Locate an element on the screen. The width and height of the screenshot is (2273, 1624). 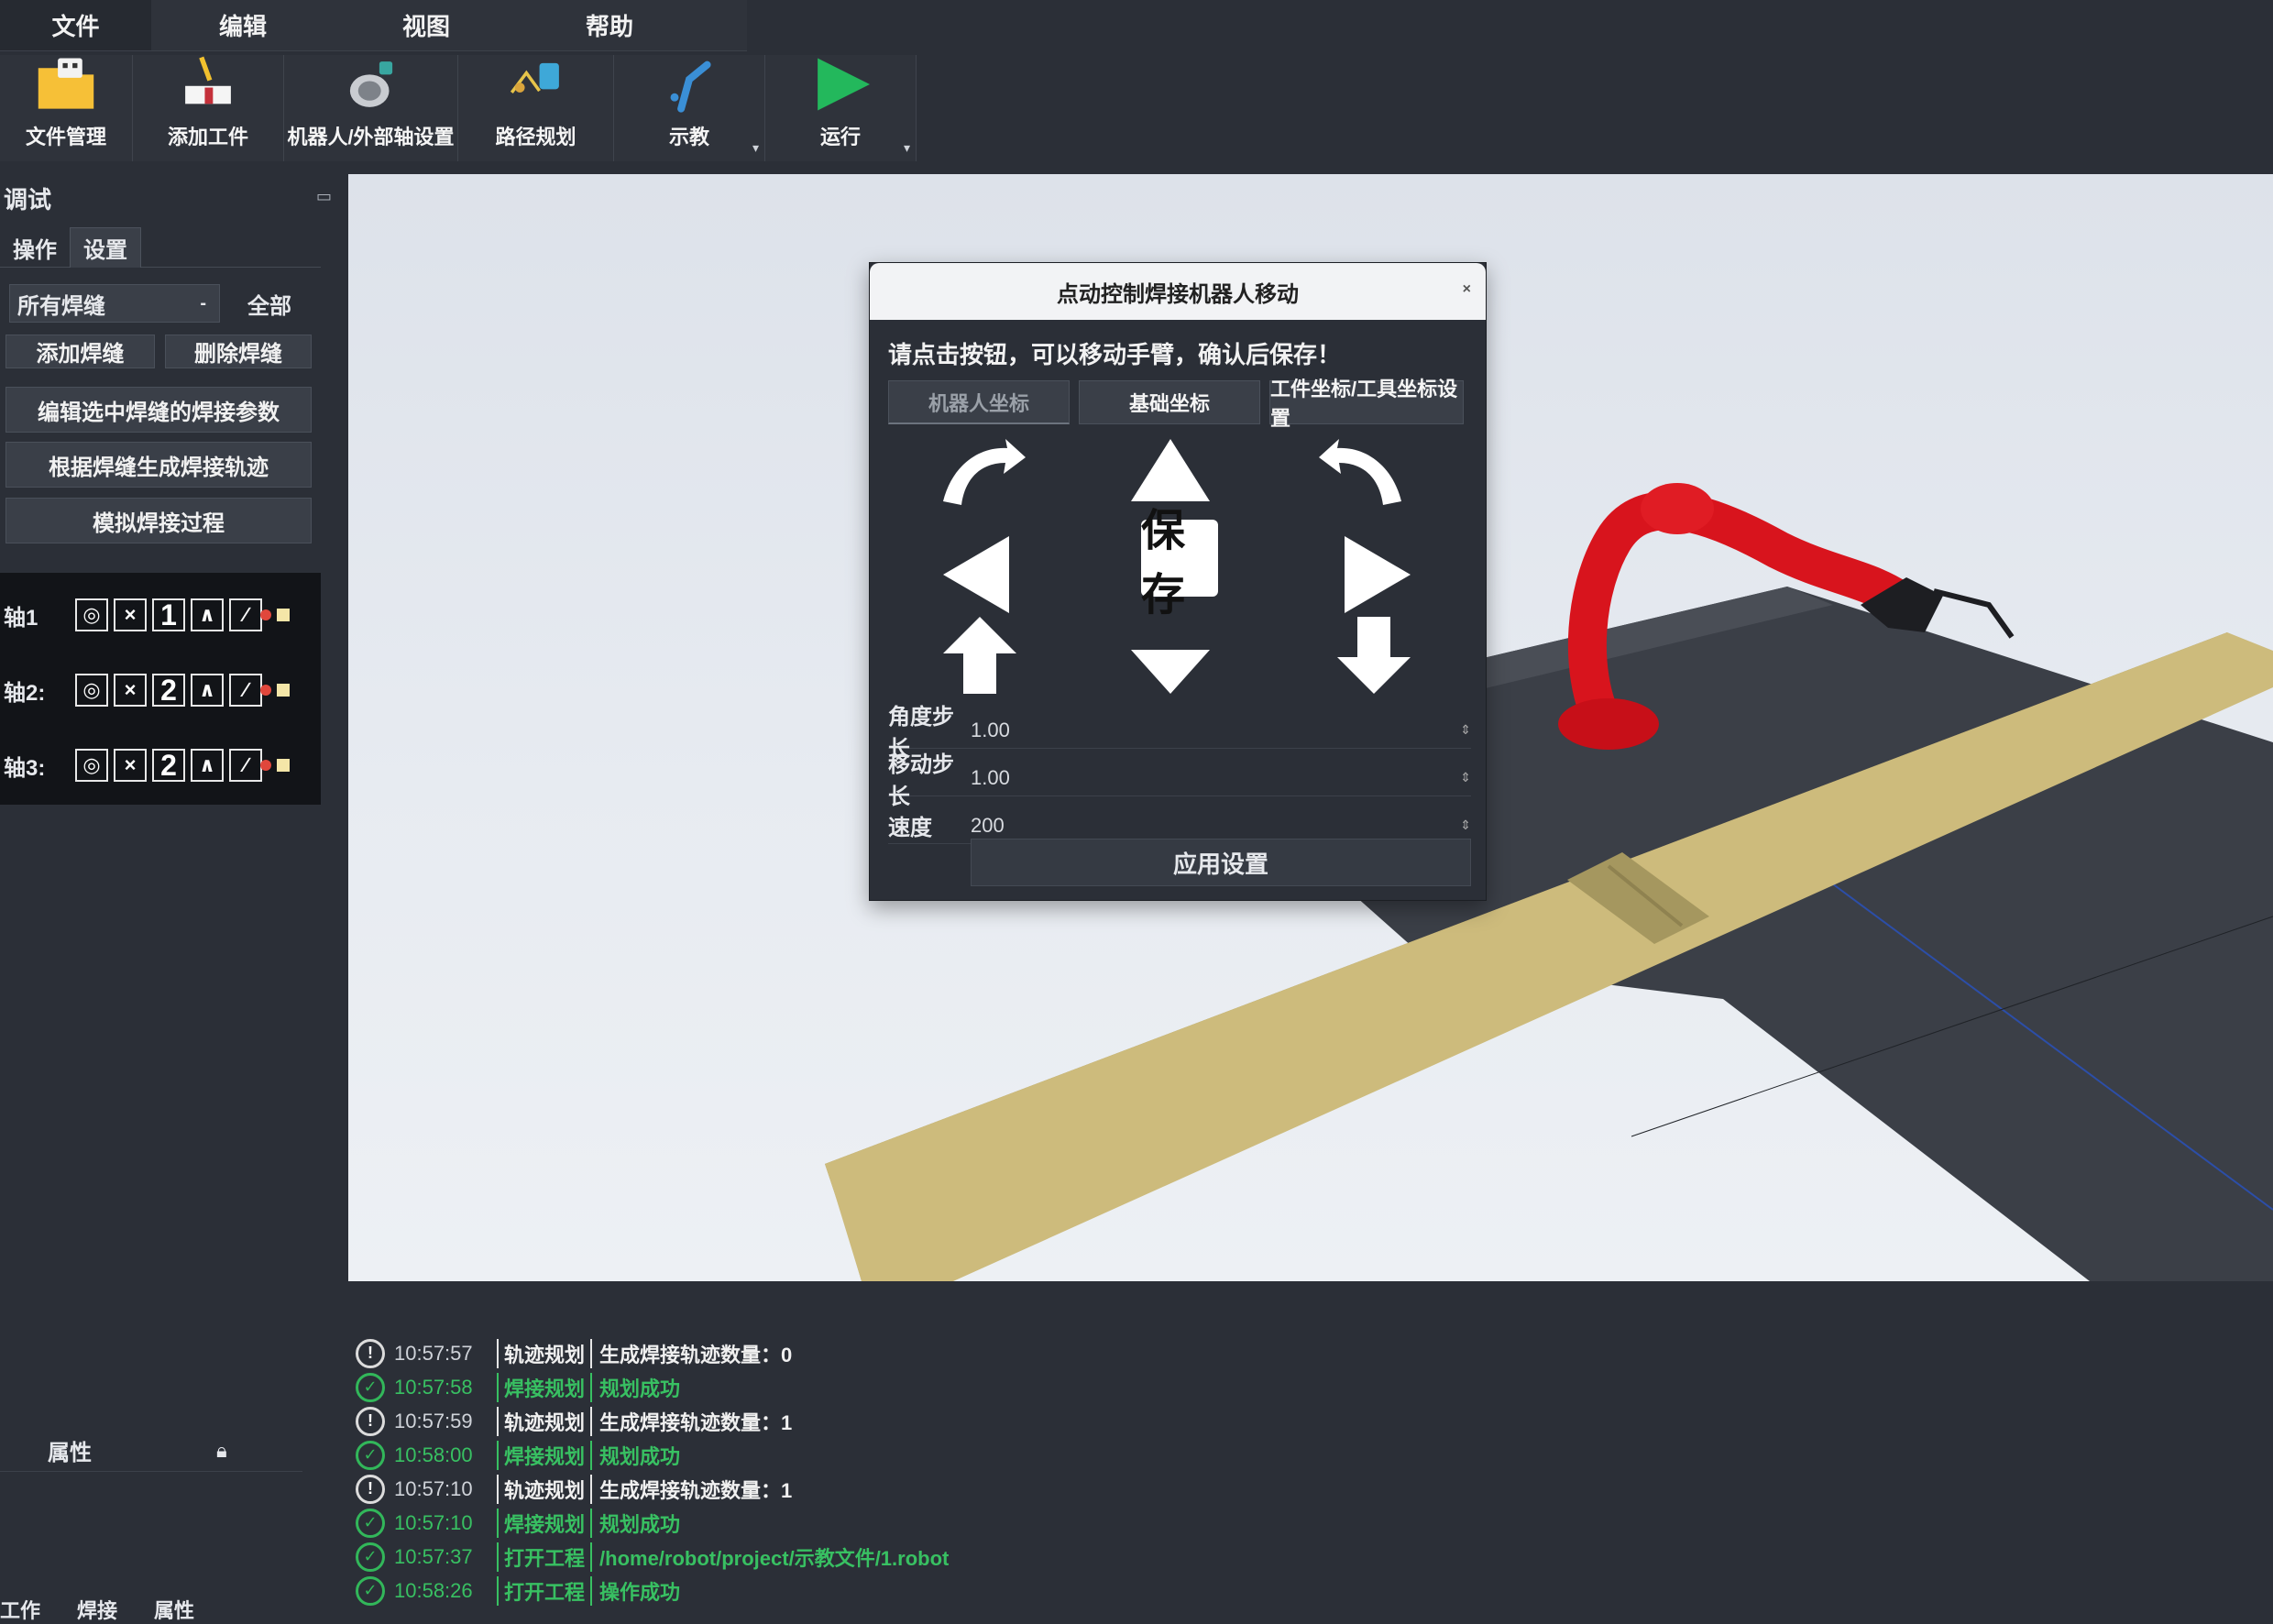
path-planning-button: 路径规划 is located at coordinates (536, 108).